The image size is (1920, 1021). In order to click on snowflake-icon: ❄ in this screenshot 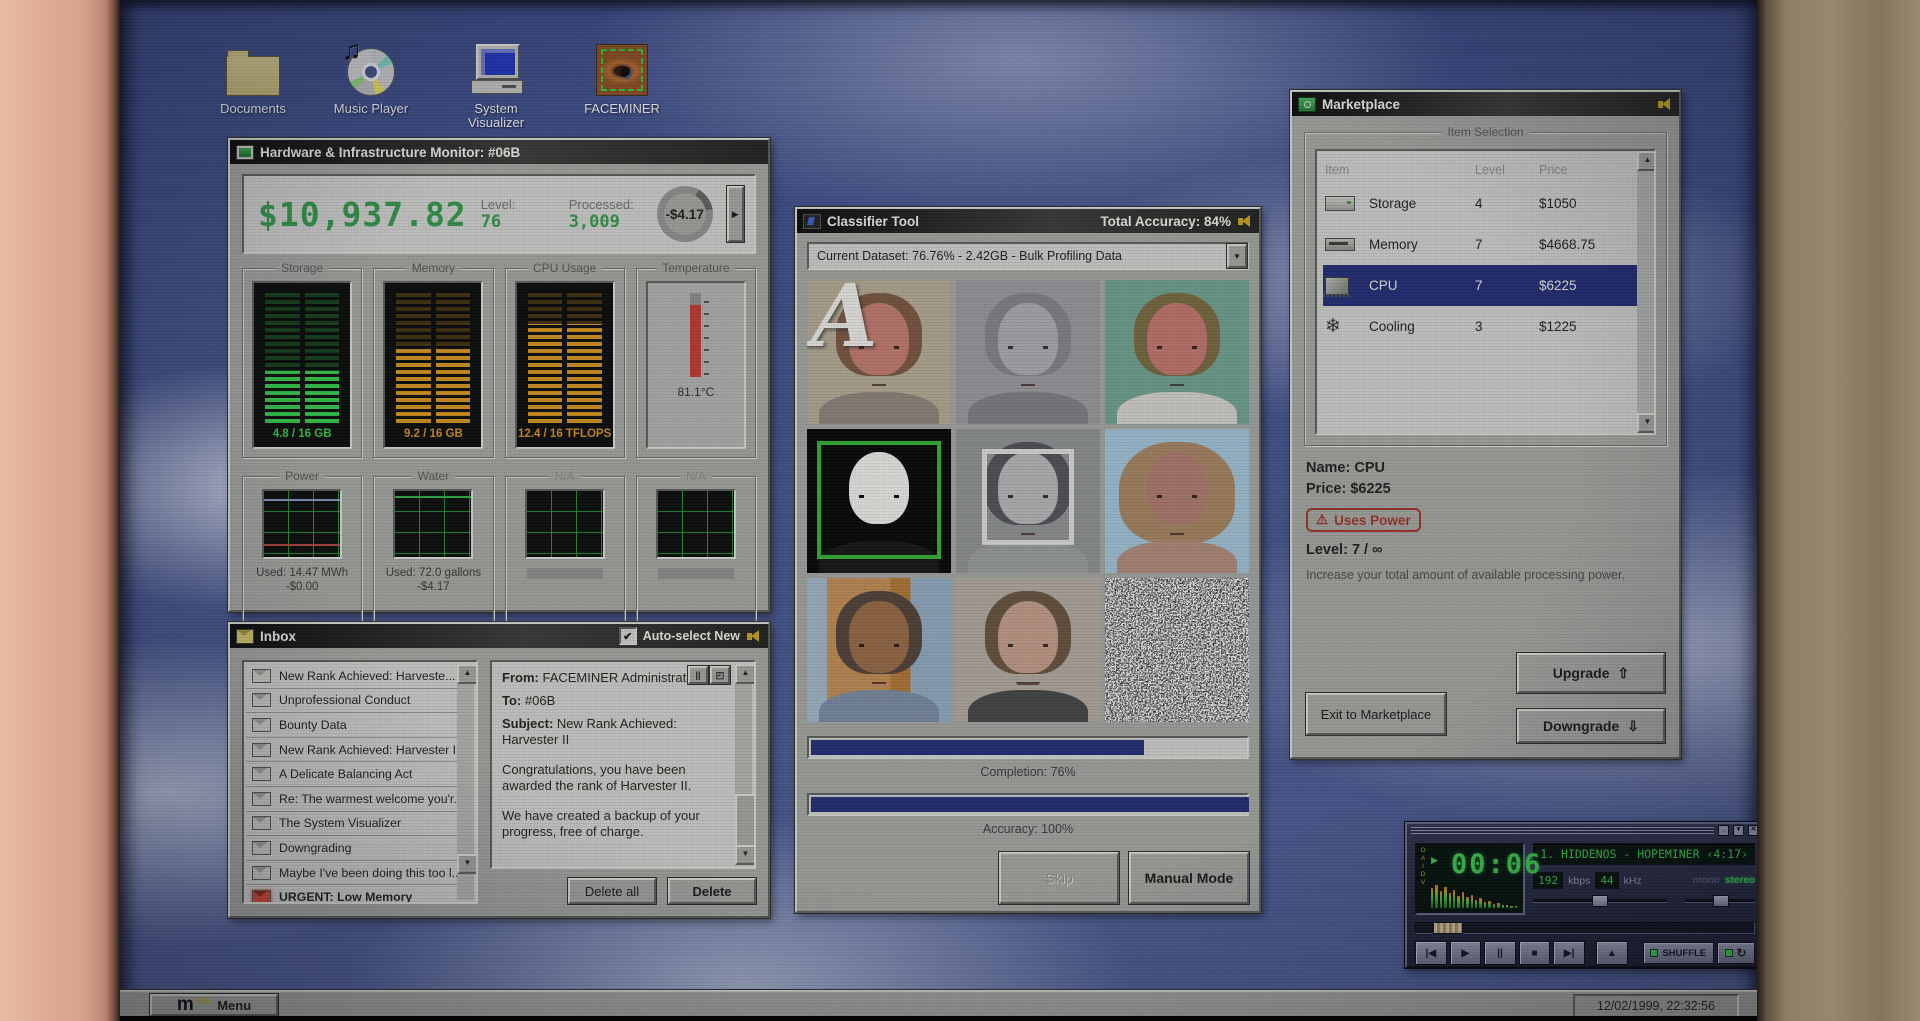, I will do `click(1333, 326)`.